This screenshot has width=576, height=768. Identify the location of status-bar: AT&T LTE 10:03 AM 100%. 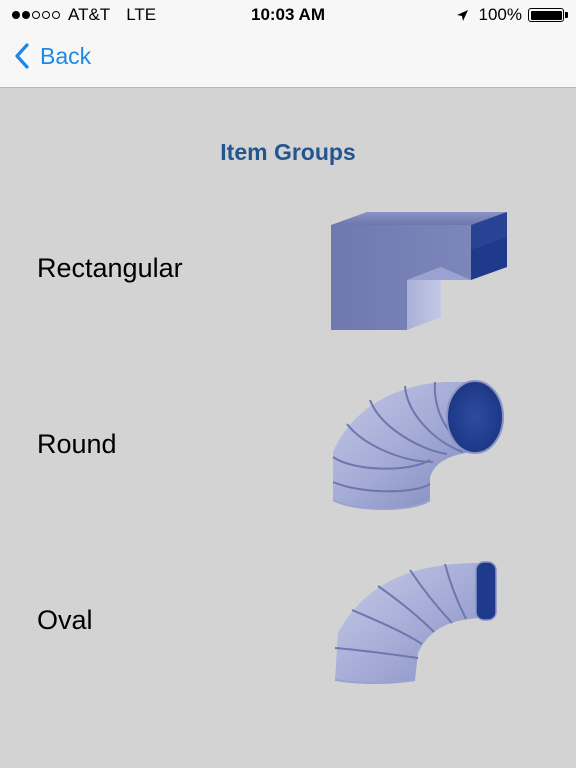
(288, 15).